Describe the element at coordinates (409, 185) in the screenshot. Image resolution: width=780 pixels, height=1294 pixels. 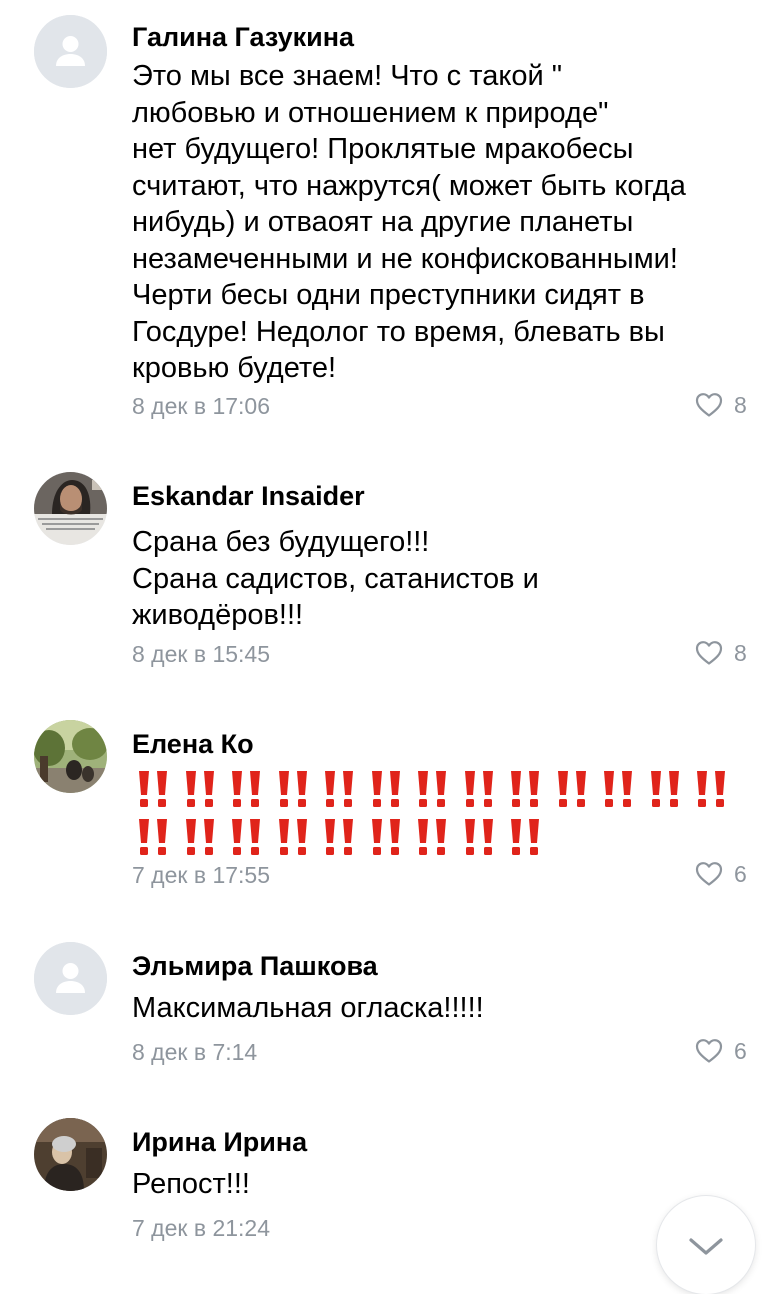
I see `comment-text-line: считают, что нажрутся( может быть когда` at that location.